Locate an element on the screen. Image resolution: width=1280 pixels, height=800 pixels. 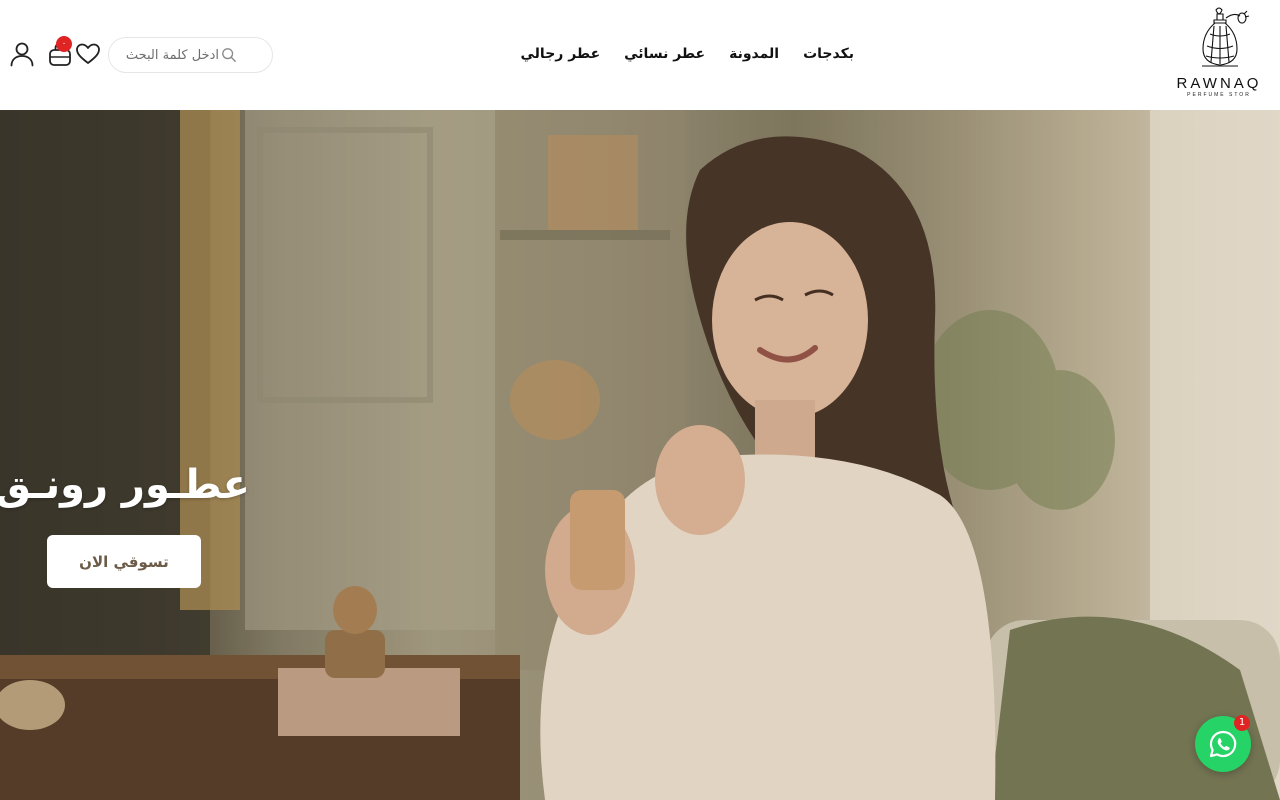
wishlist-button is located at coordinates (88, 54).